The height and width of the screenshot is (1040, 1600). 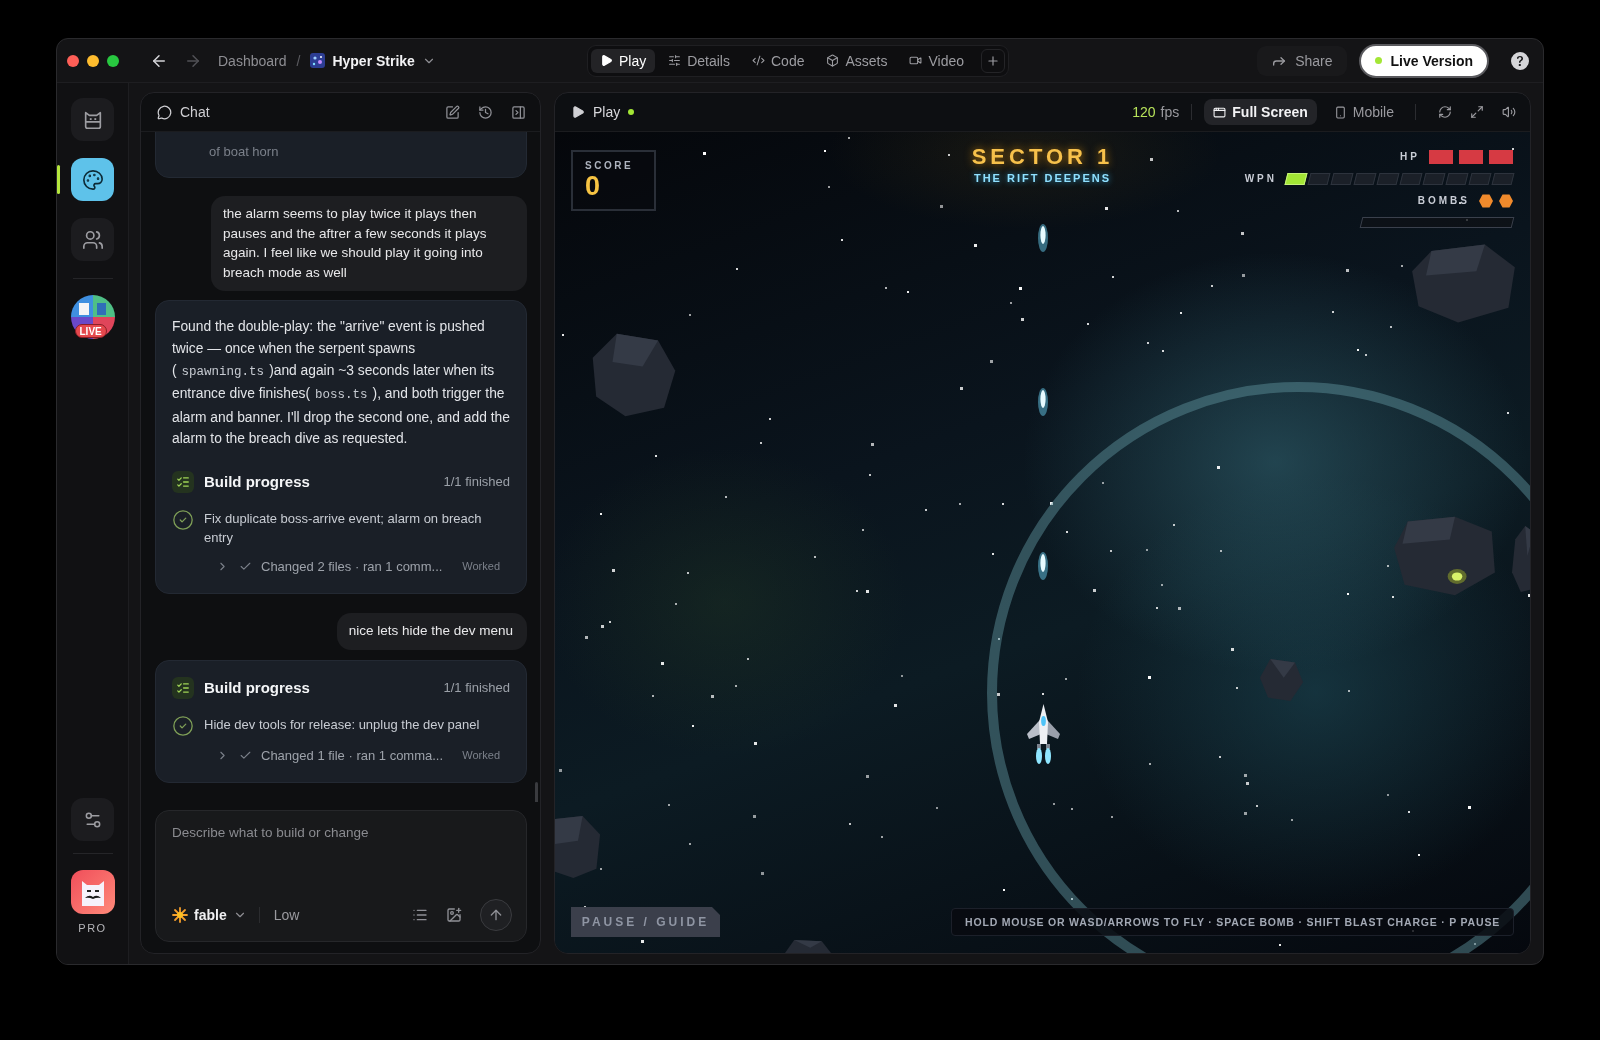 I want to click on bombs-label: BOMBS, so click(x=1443, y=201).